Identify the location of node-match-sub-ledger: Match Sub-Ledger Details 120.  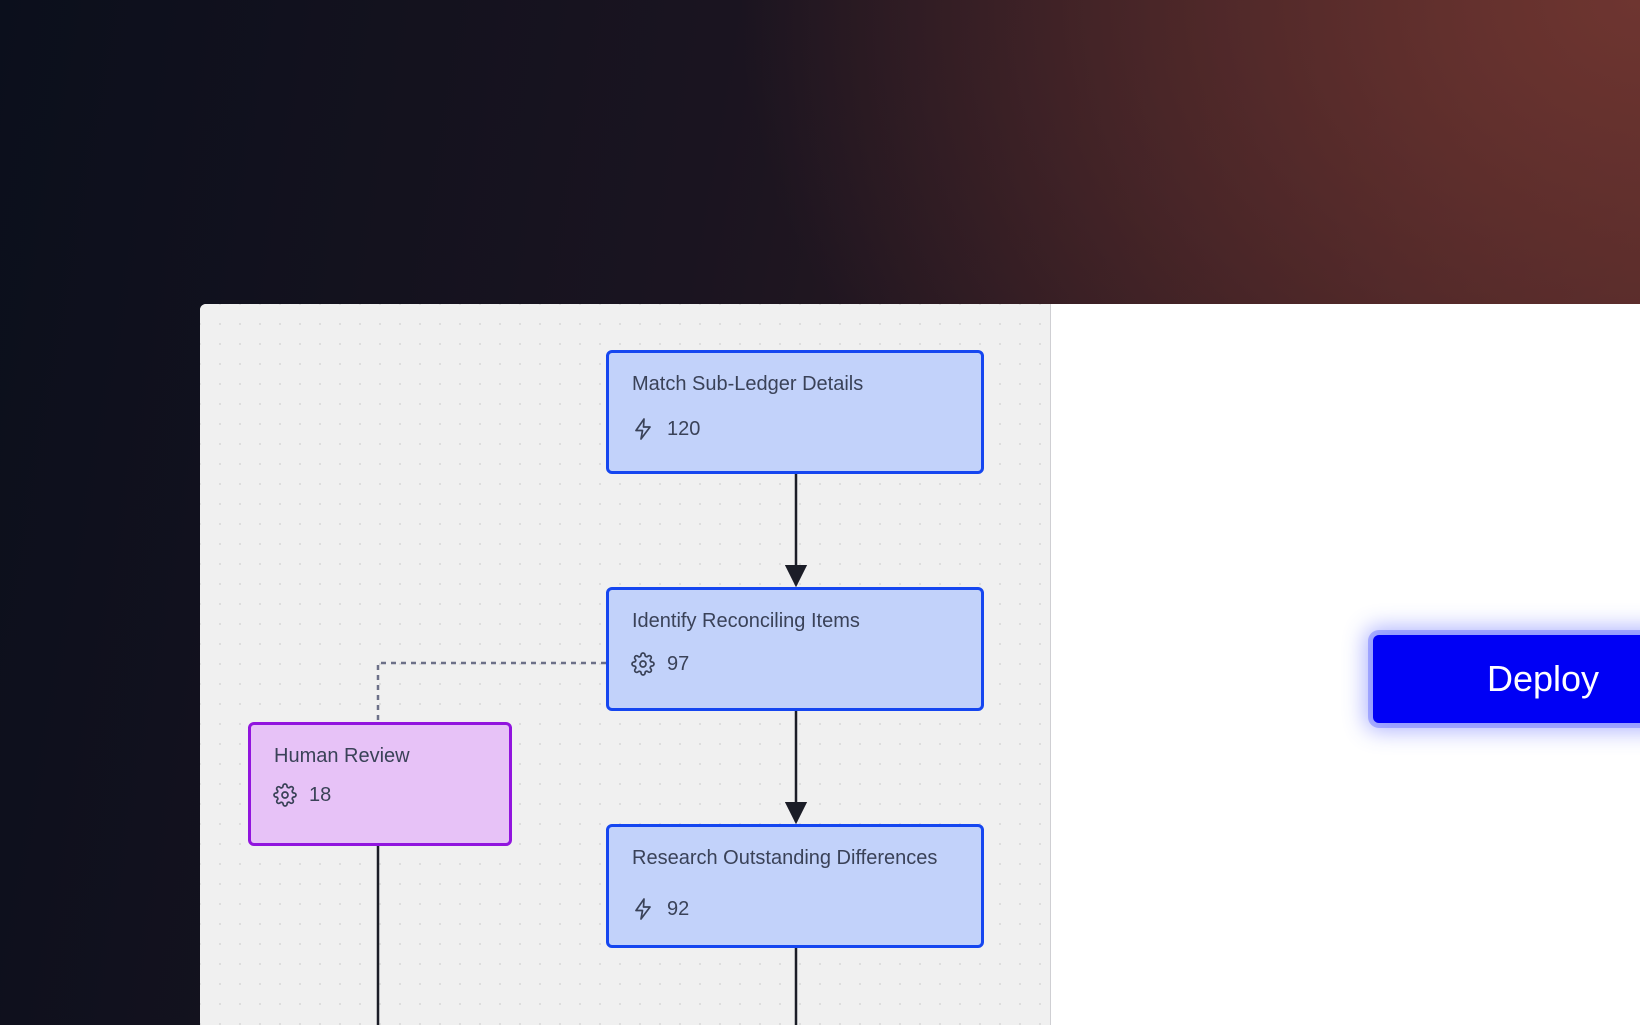
(795, 412).